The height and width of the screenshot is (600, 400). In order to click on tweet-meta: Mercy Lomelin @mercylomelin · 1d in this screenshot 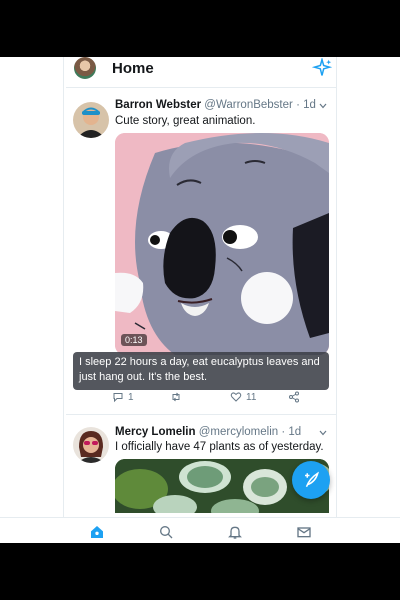, I will do `click(208, 432)`.